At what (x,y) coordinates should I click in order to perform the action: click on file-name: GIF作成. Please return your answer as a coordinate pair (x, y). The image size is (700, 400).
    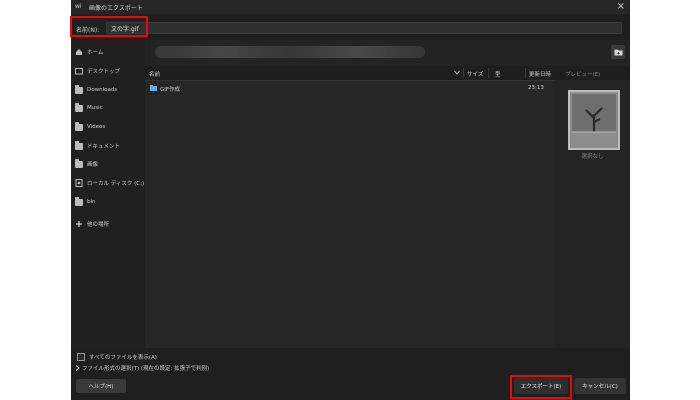
    Looking at the image, I should click on (170, 90).